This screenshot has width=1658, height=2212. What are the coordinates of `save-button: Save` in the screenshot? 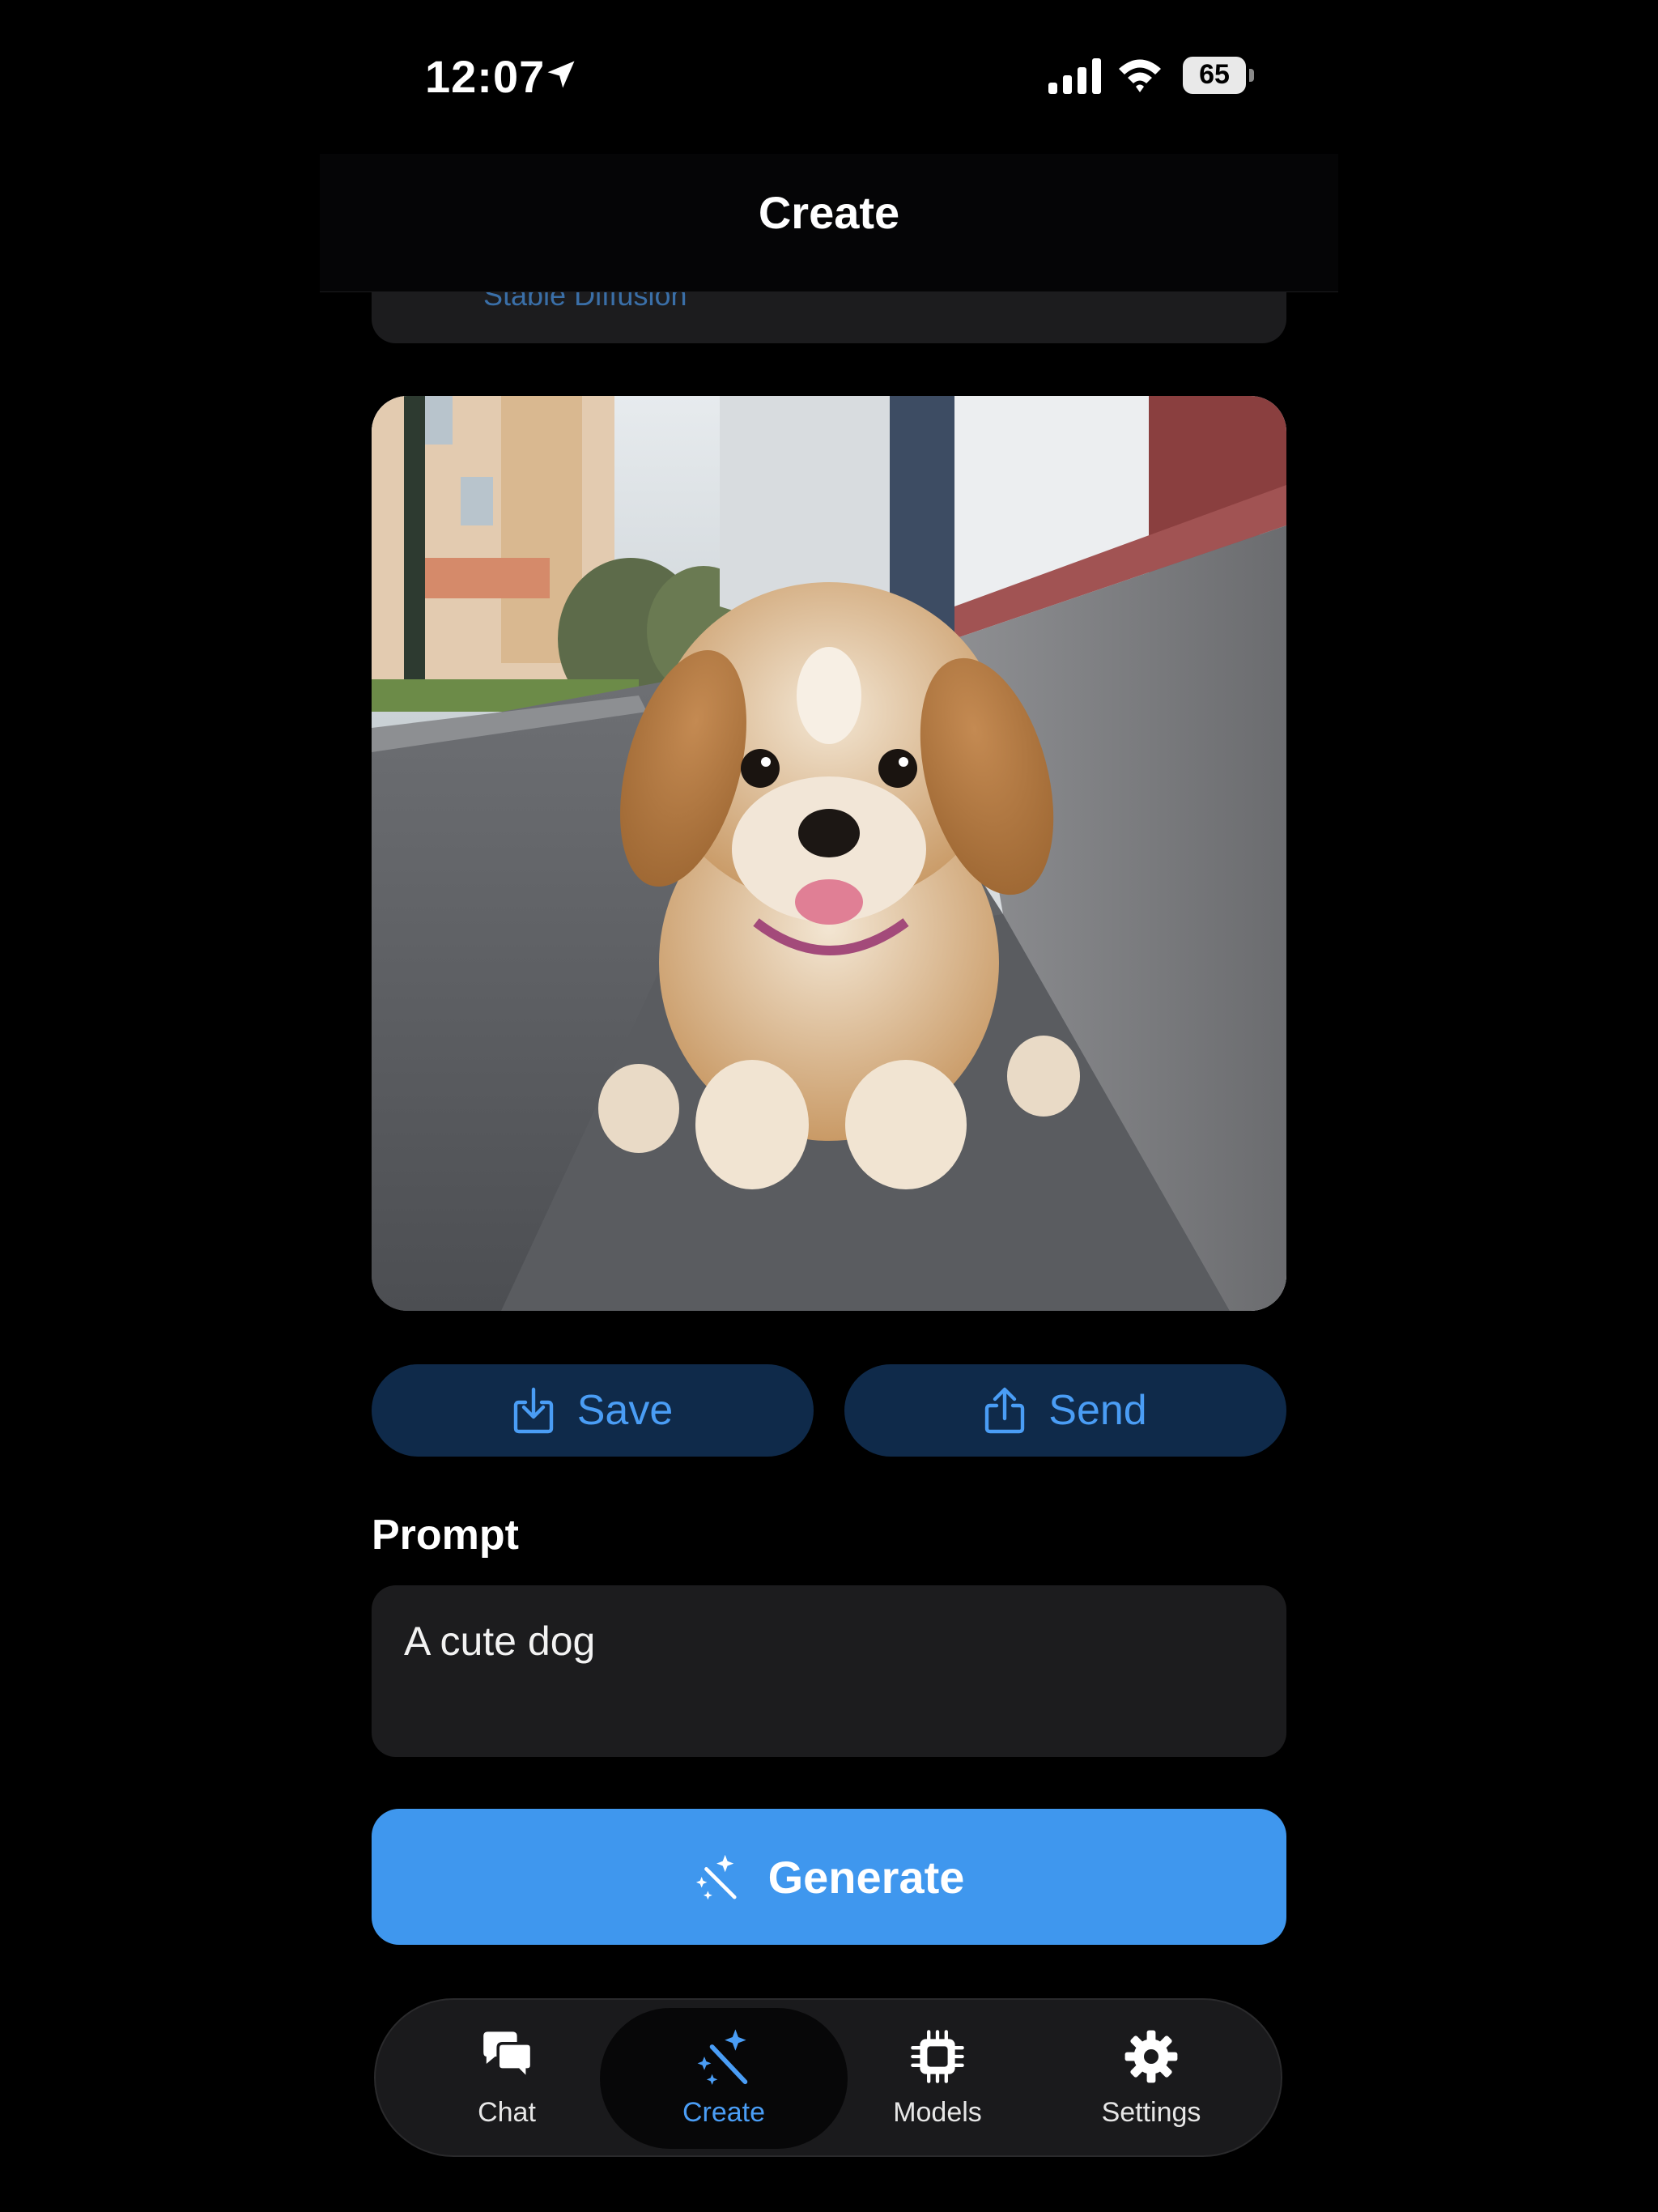 It's located at (593, 1411).